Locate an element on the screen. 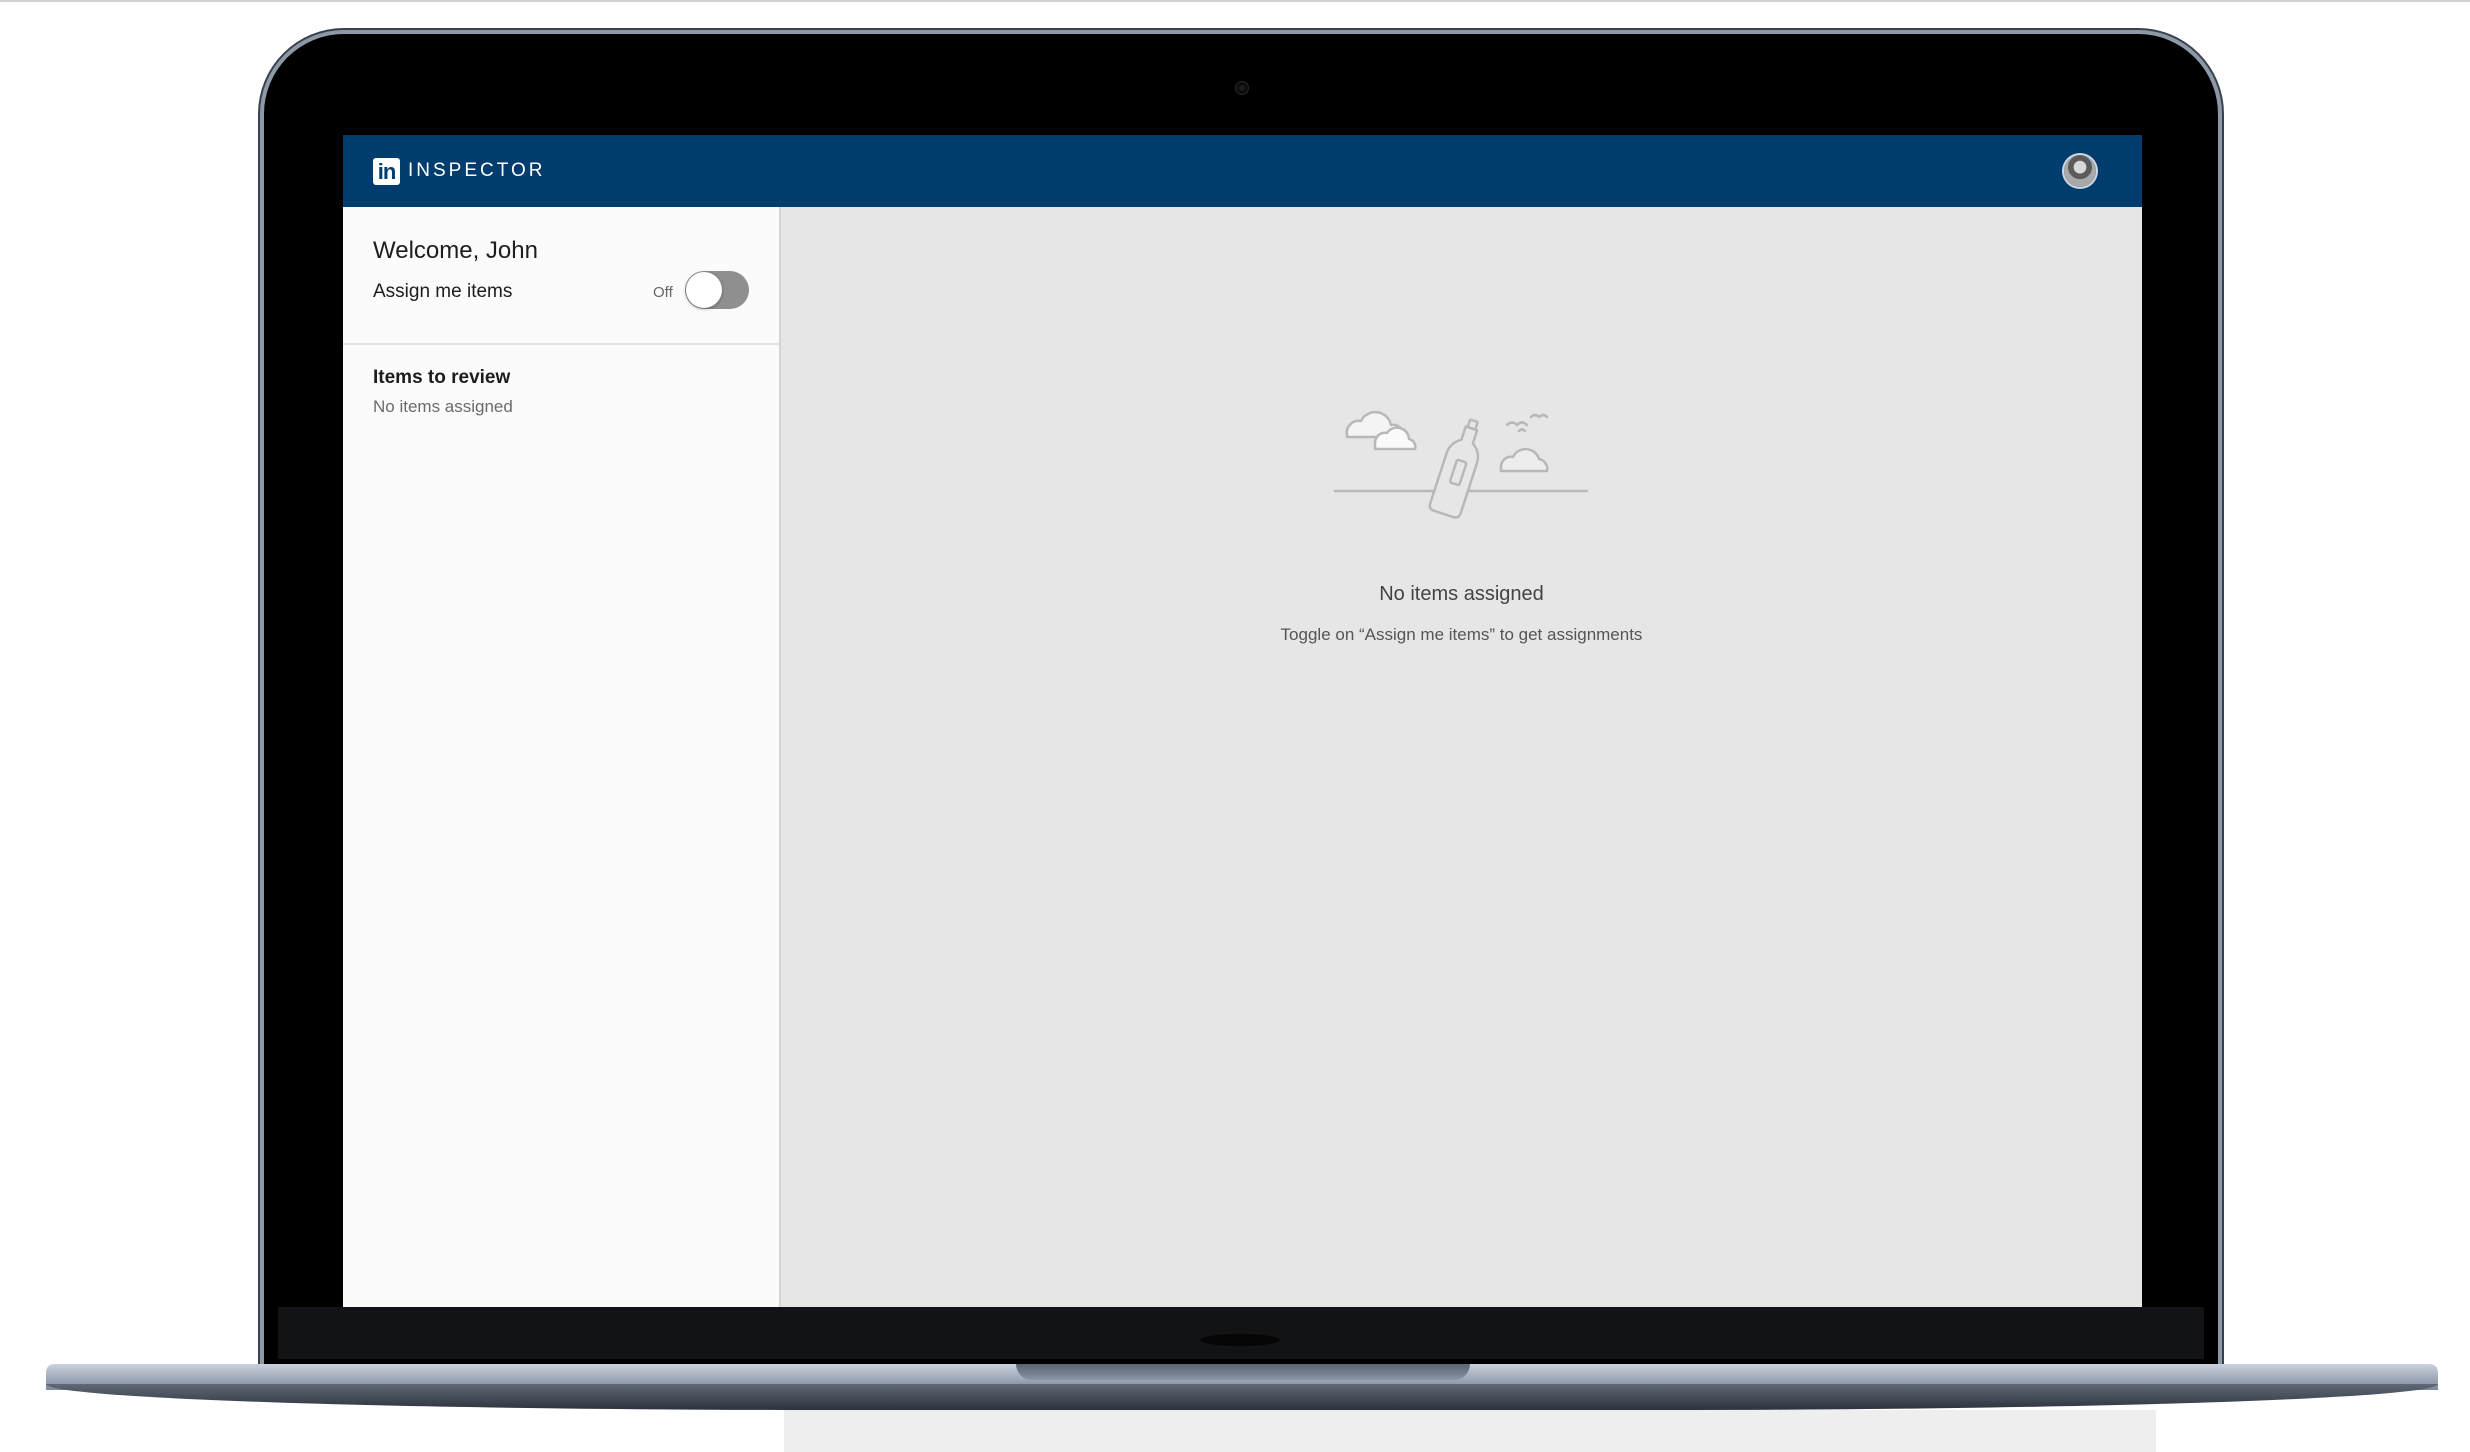 The height and width of the screenshot is (1452, 2470). toggle-state-label: Off is located at coordinates (663, 292).